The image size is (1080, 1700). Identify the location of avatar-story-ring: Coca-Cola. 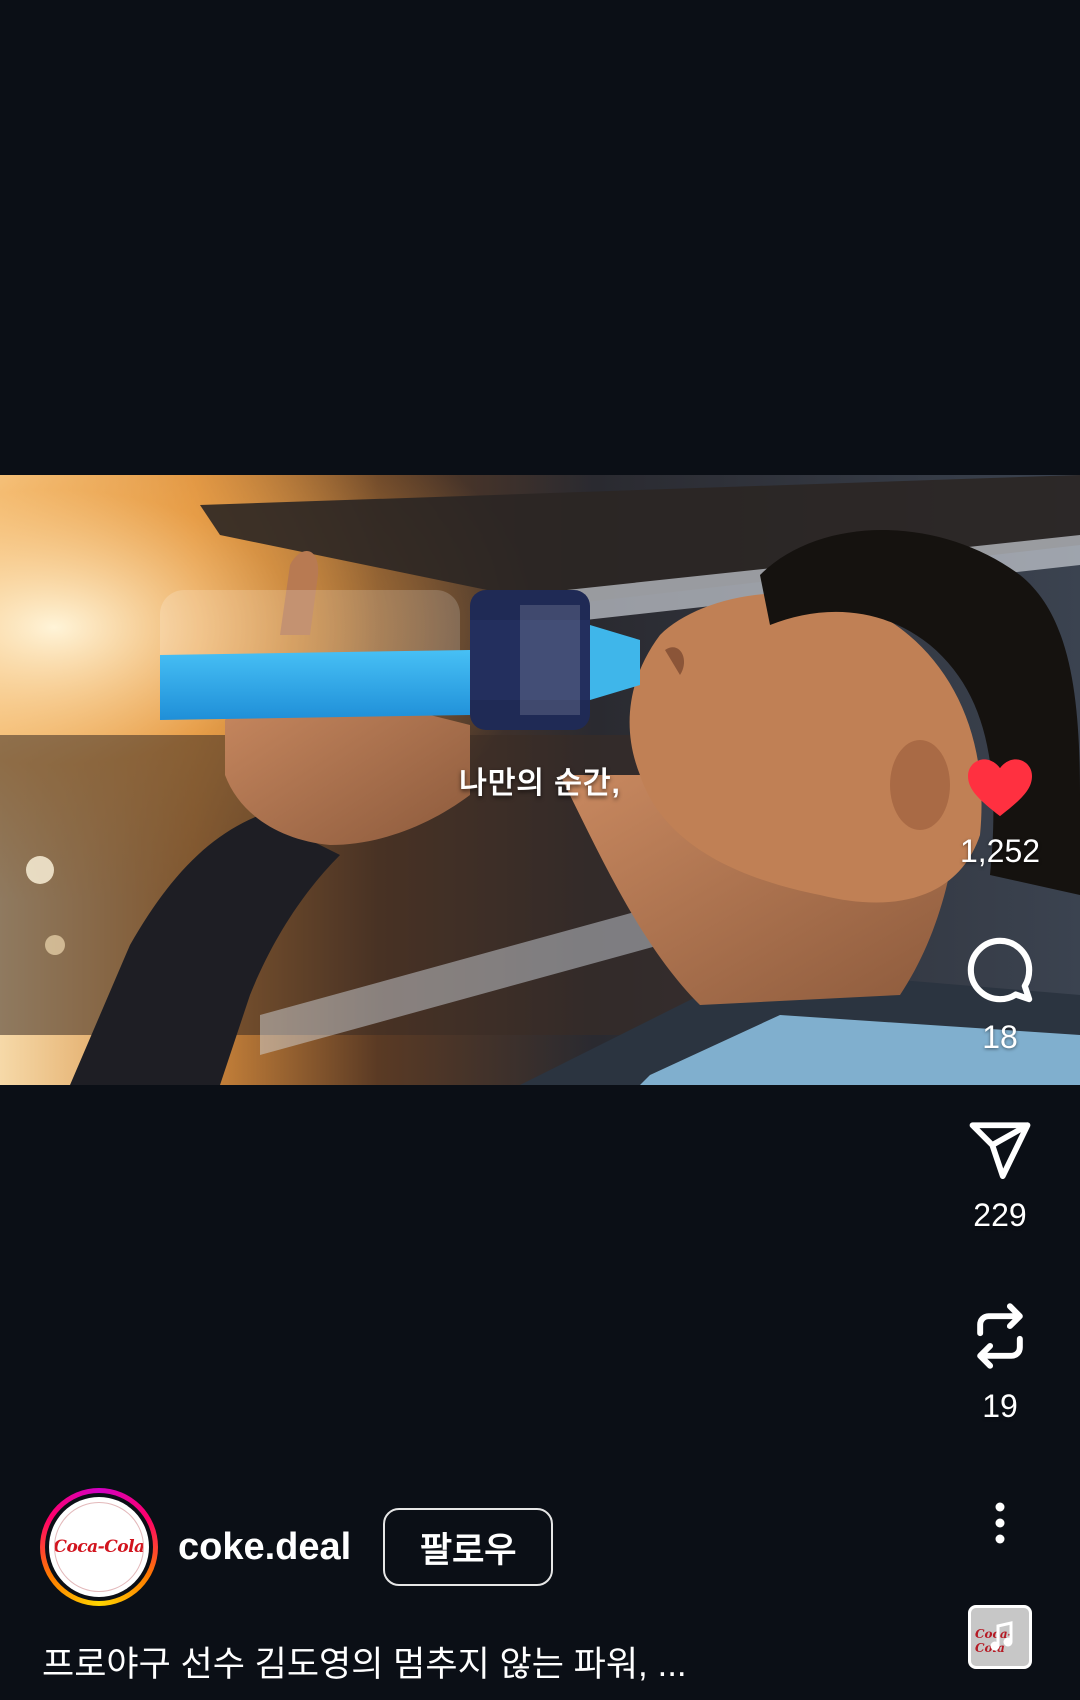
(99, 1547).